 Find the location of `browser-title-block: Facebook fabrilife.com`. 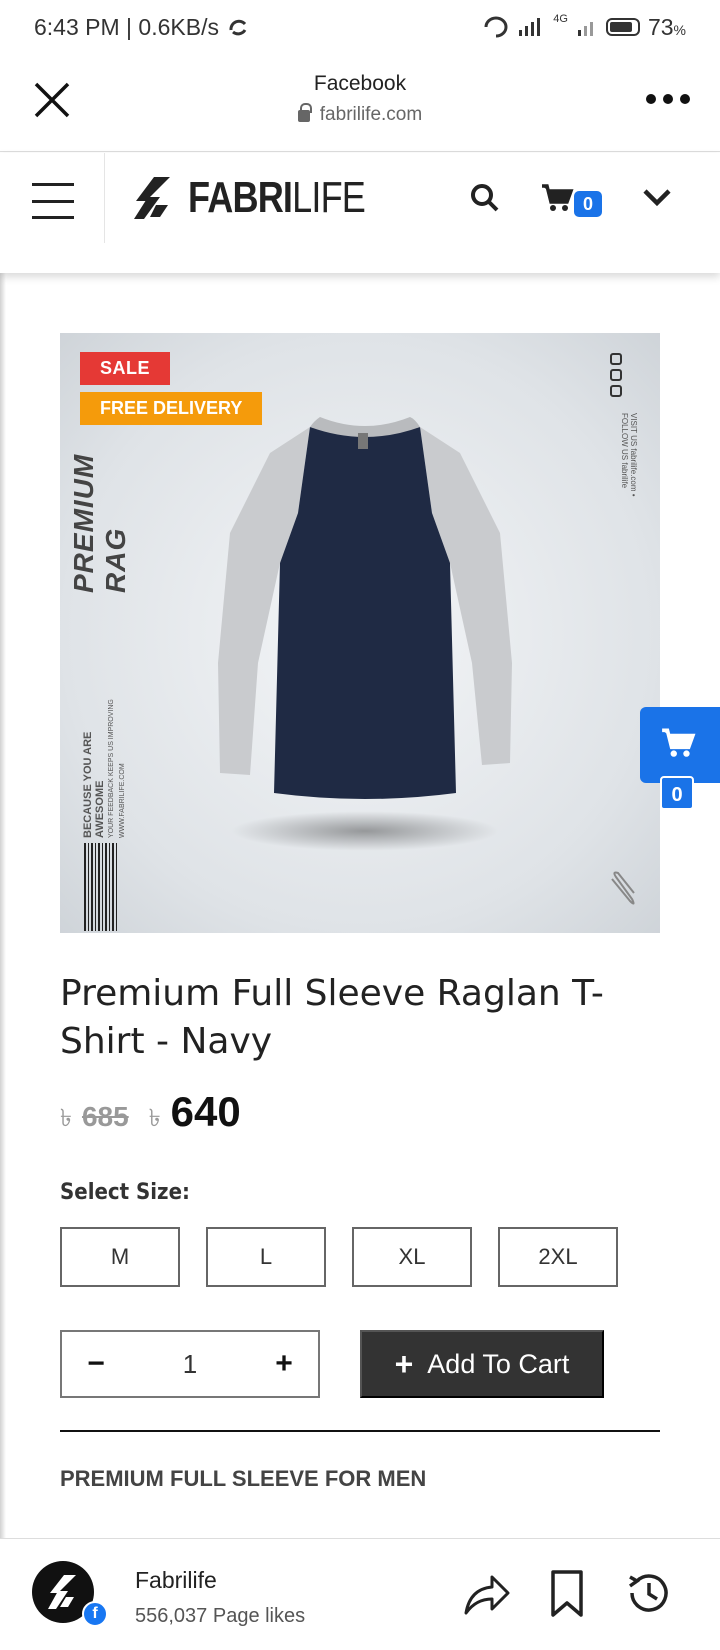

browser-title-block: Facebook fabrilife.com is located at coordinates (360, 99).